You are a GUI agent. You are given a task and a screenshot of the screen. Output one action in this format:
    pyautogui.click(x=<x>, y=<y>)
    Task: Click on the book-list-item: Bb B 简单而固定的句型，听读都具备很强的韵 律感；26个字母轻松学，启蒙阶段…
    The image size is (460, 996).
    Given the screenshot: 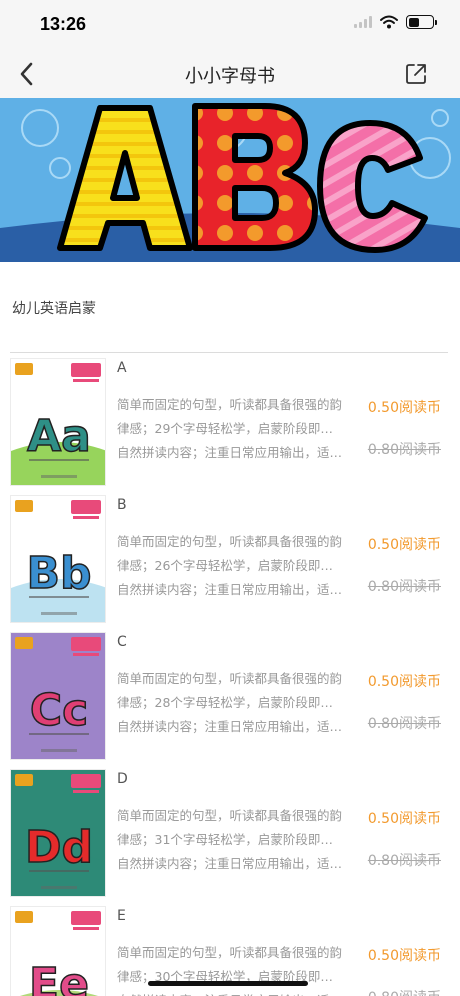 What is the action you would take?
    pyautogui.click(x=230, y=559)
    